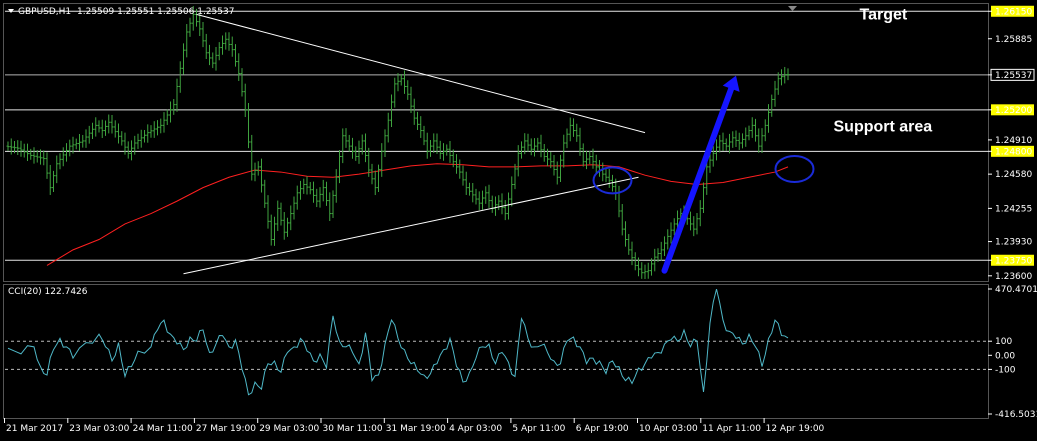 The image size is (1037, 441). Describe the element at coordinates (1003, 342) in the screenshot. I see `cci-tick-label: 100` at that location.